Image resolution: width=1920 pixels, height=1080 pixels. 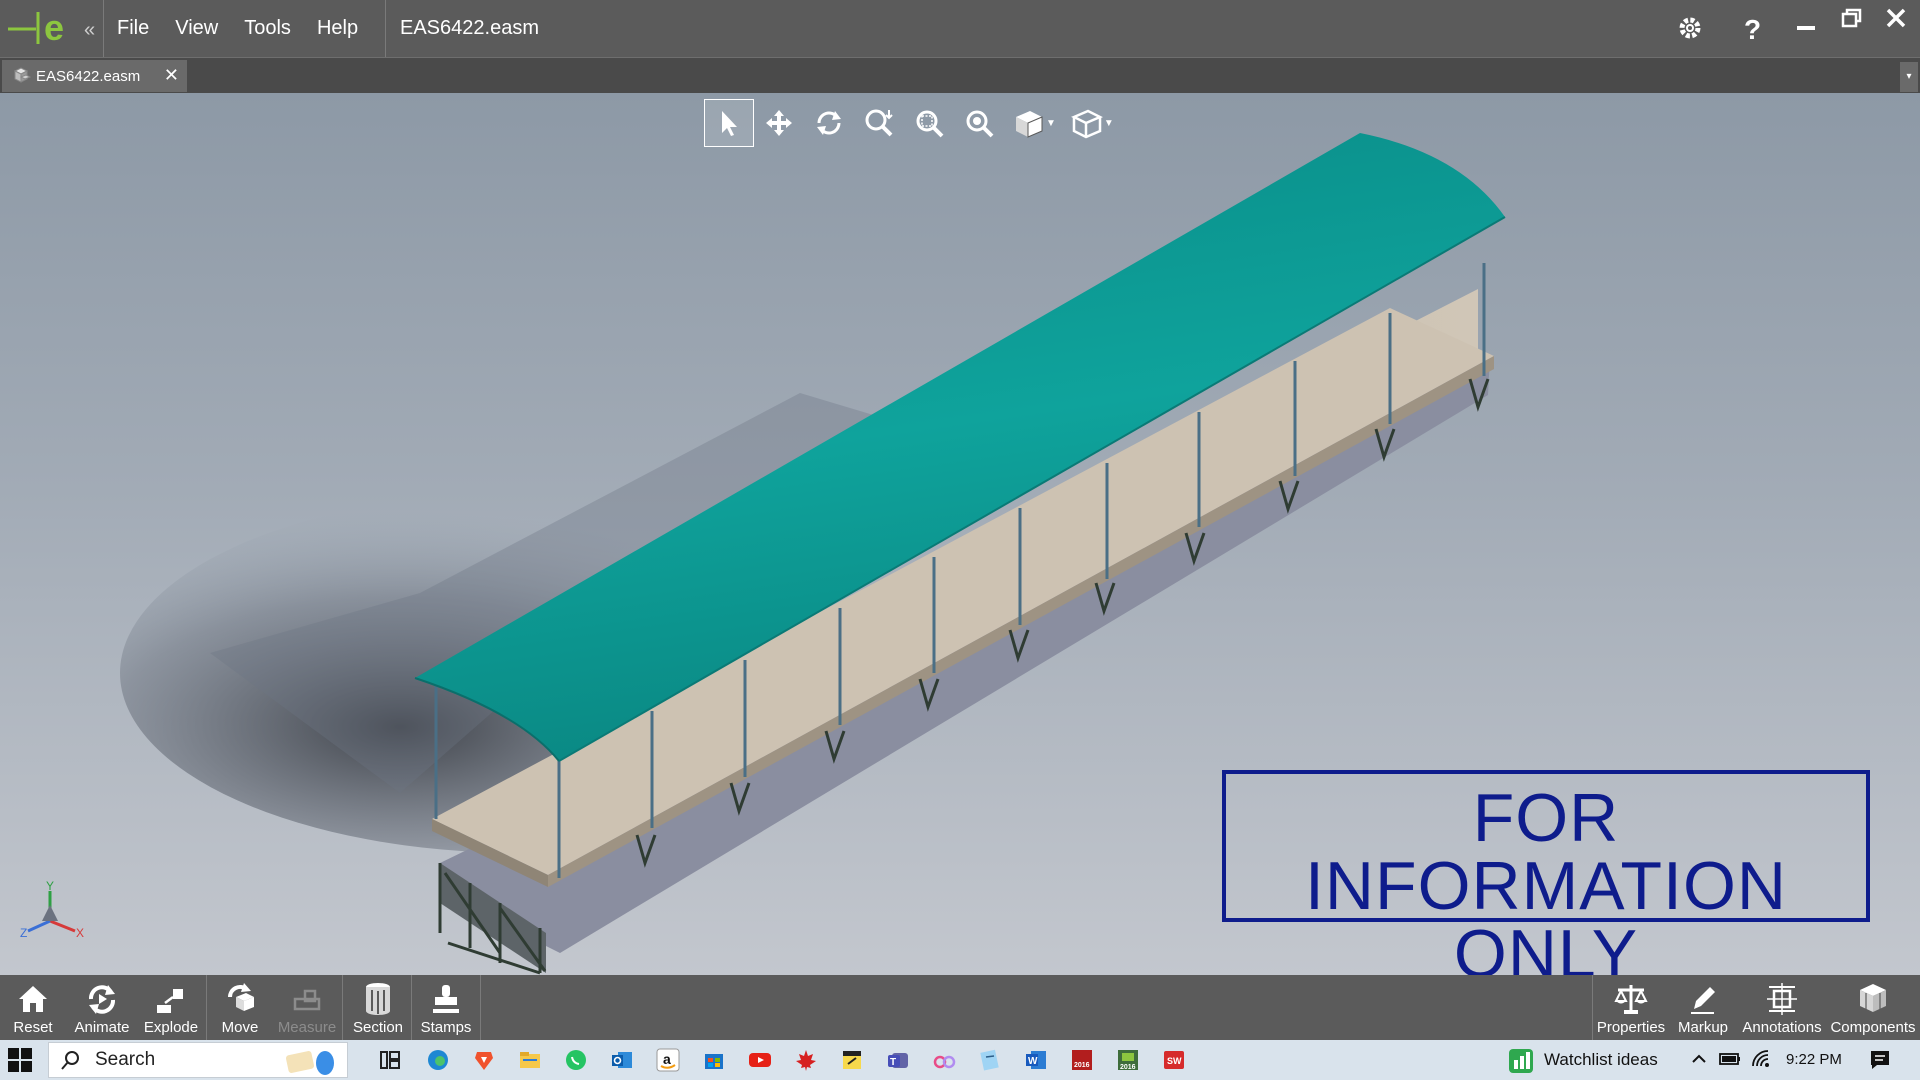 What do you see at coordinates (829, 123) in the screenshot?
I see `rotate-icon` at bounding box center [829, 123].